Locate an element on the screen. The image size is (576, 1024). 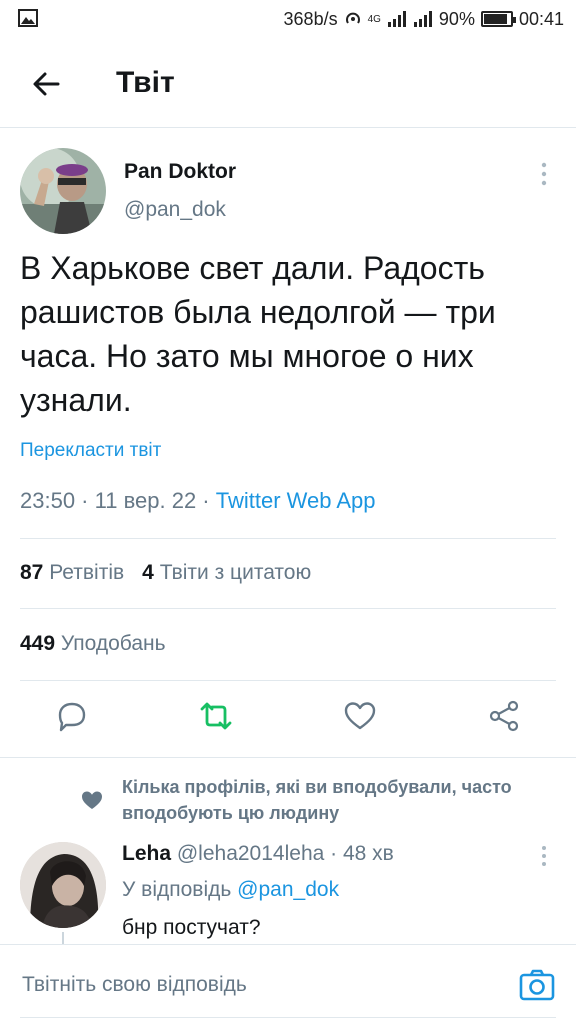
clock: 00:41 is located at coordinates (541, 18).